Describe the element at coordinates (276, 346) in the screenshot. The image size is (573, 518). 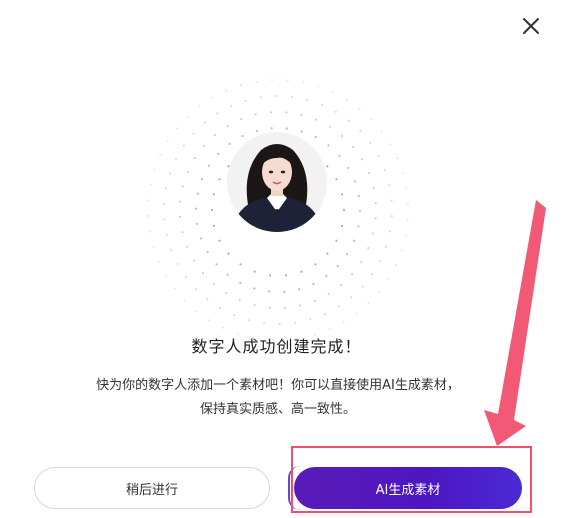
I see `dialog-title: 数字人成功创建完成！` at that location.